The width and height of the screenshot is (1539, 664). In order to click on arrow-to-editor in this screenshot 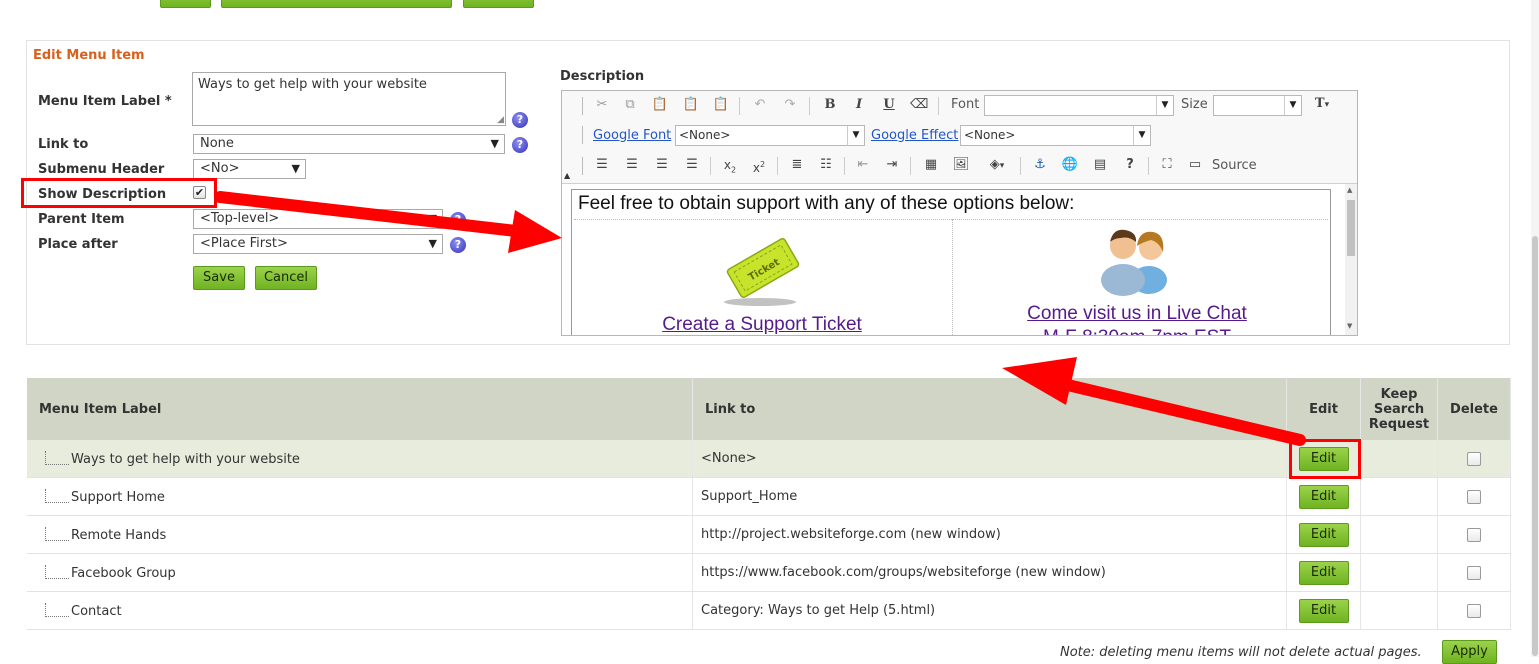, I will do `click(388, 222)`.